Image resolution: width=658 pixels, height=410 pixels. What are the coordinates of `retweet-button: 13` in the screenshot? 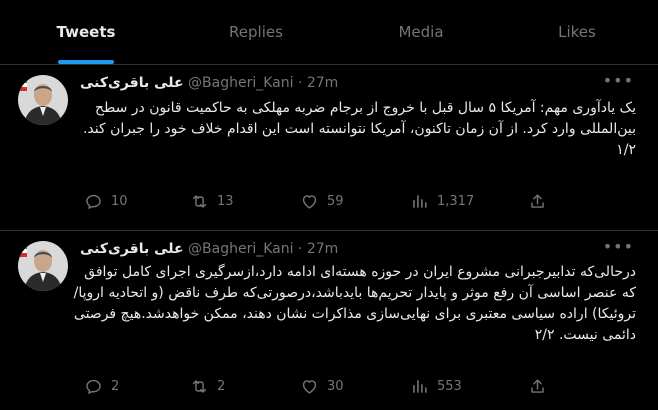 It's located at (212, 201).